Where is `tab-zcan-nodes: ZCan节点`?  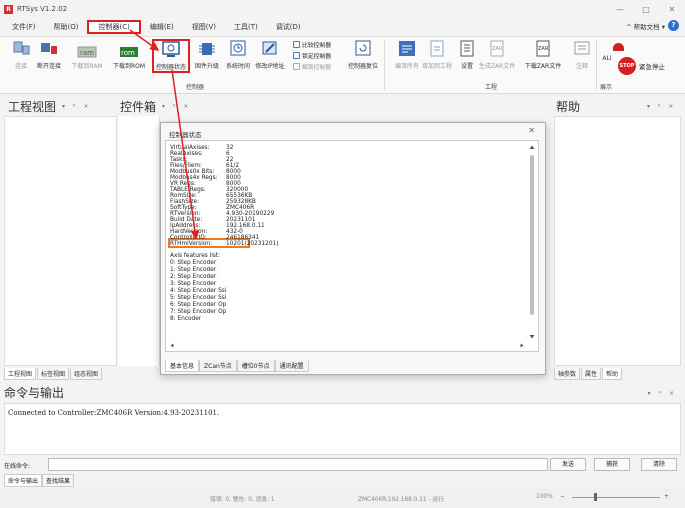 tab-zcan-nodes: ZCan节点 is located at coordinates (218, 366).